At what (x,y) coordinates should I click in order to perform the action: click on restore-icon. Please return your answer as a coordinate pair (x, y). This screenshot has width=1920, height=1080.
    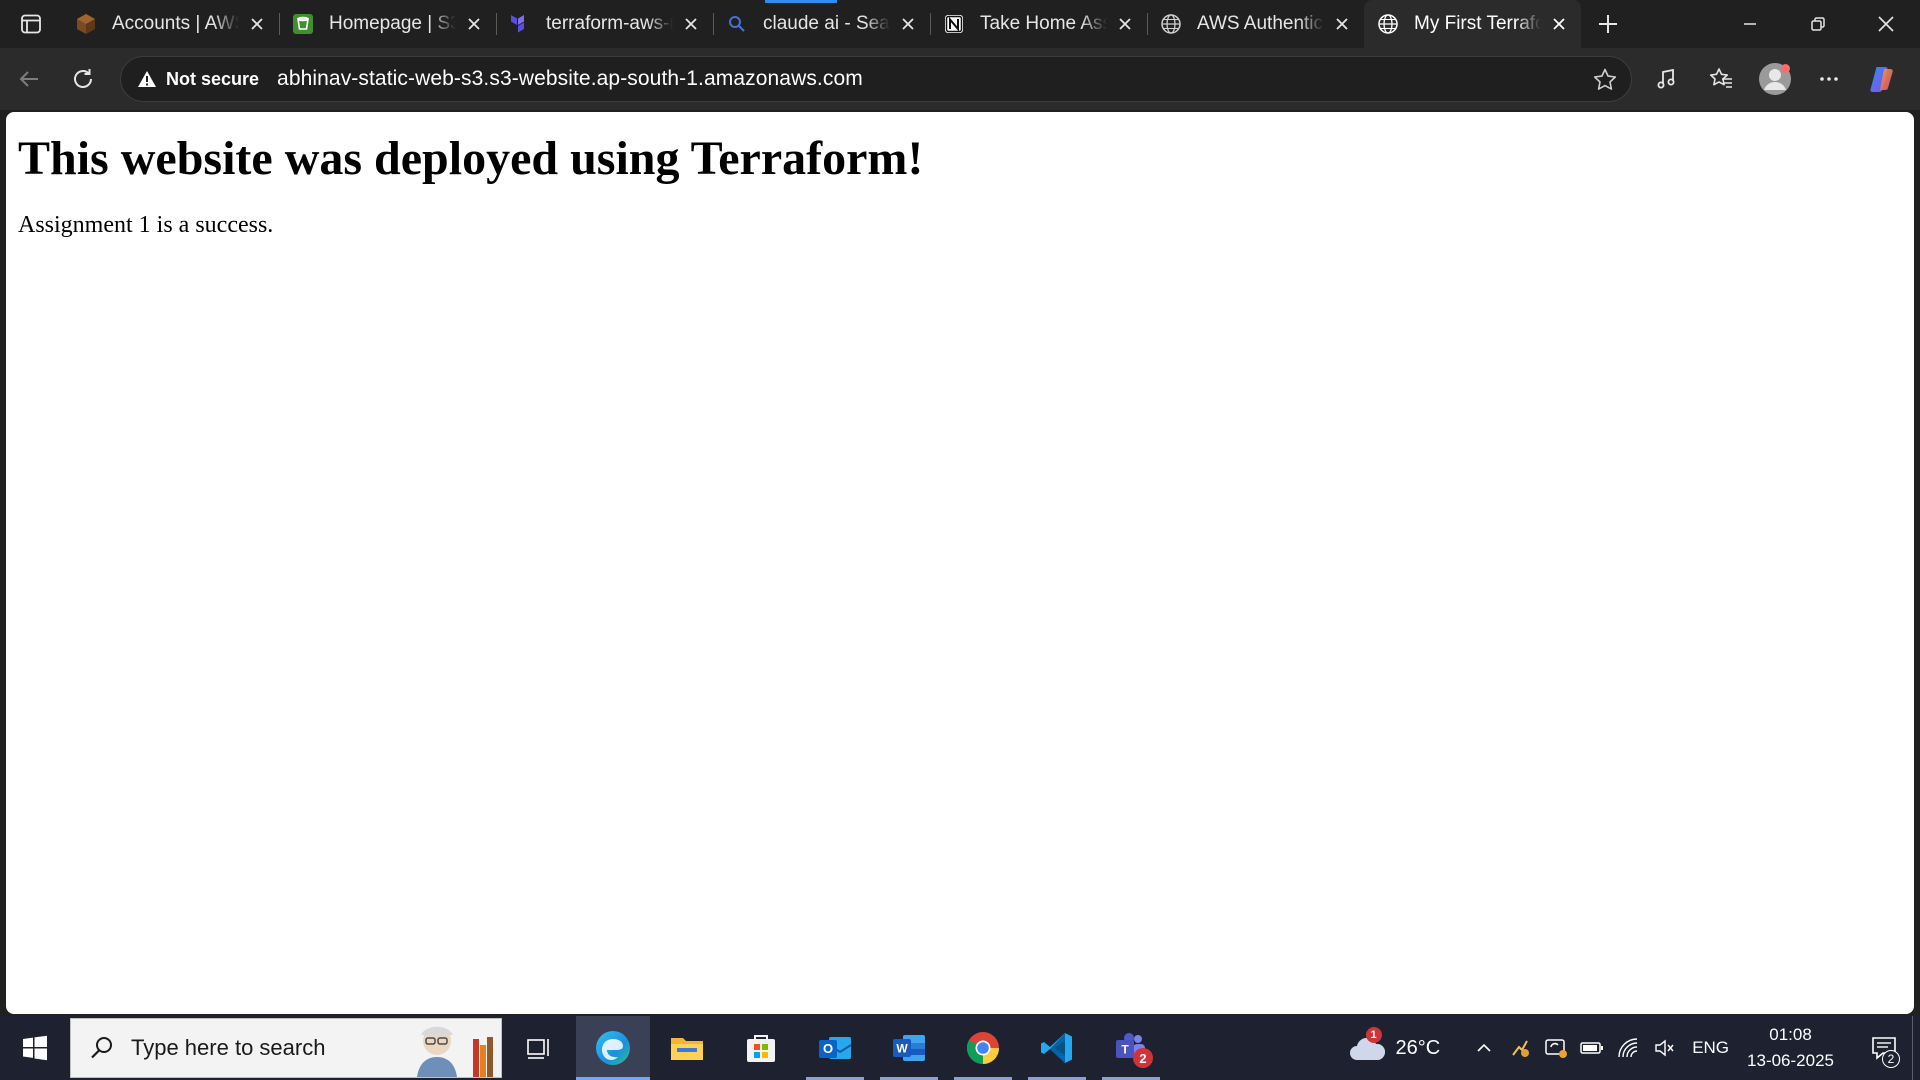
    Looking at the image, I should click on (1818, 24).